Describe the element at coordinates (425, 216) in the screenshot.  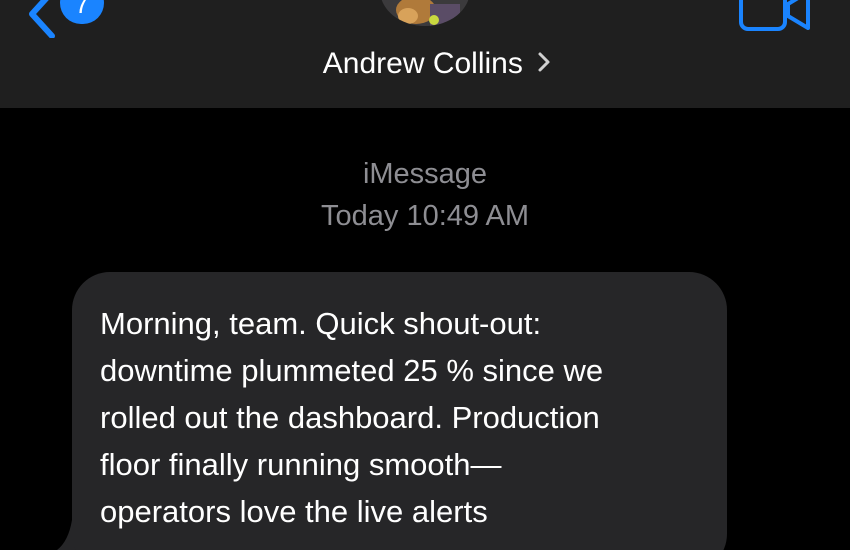
I see `message-timestamp: Today 10:49 AM` at that location.